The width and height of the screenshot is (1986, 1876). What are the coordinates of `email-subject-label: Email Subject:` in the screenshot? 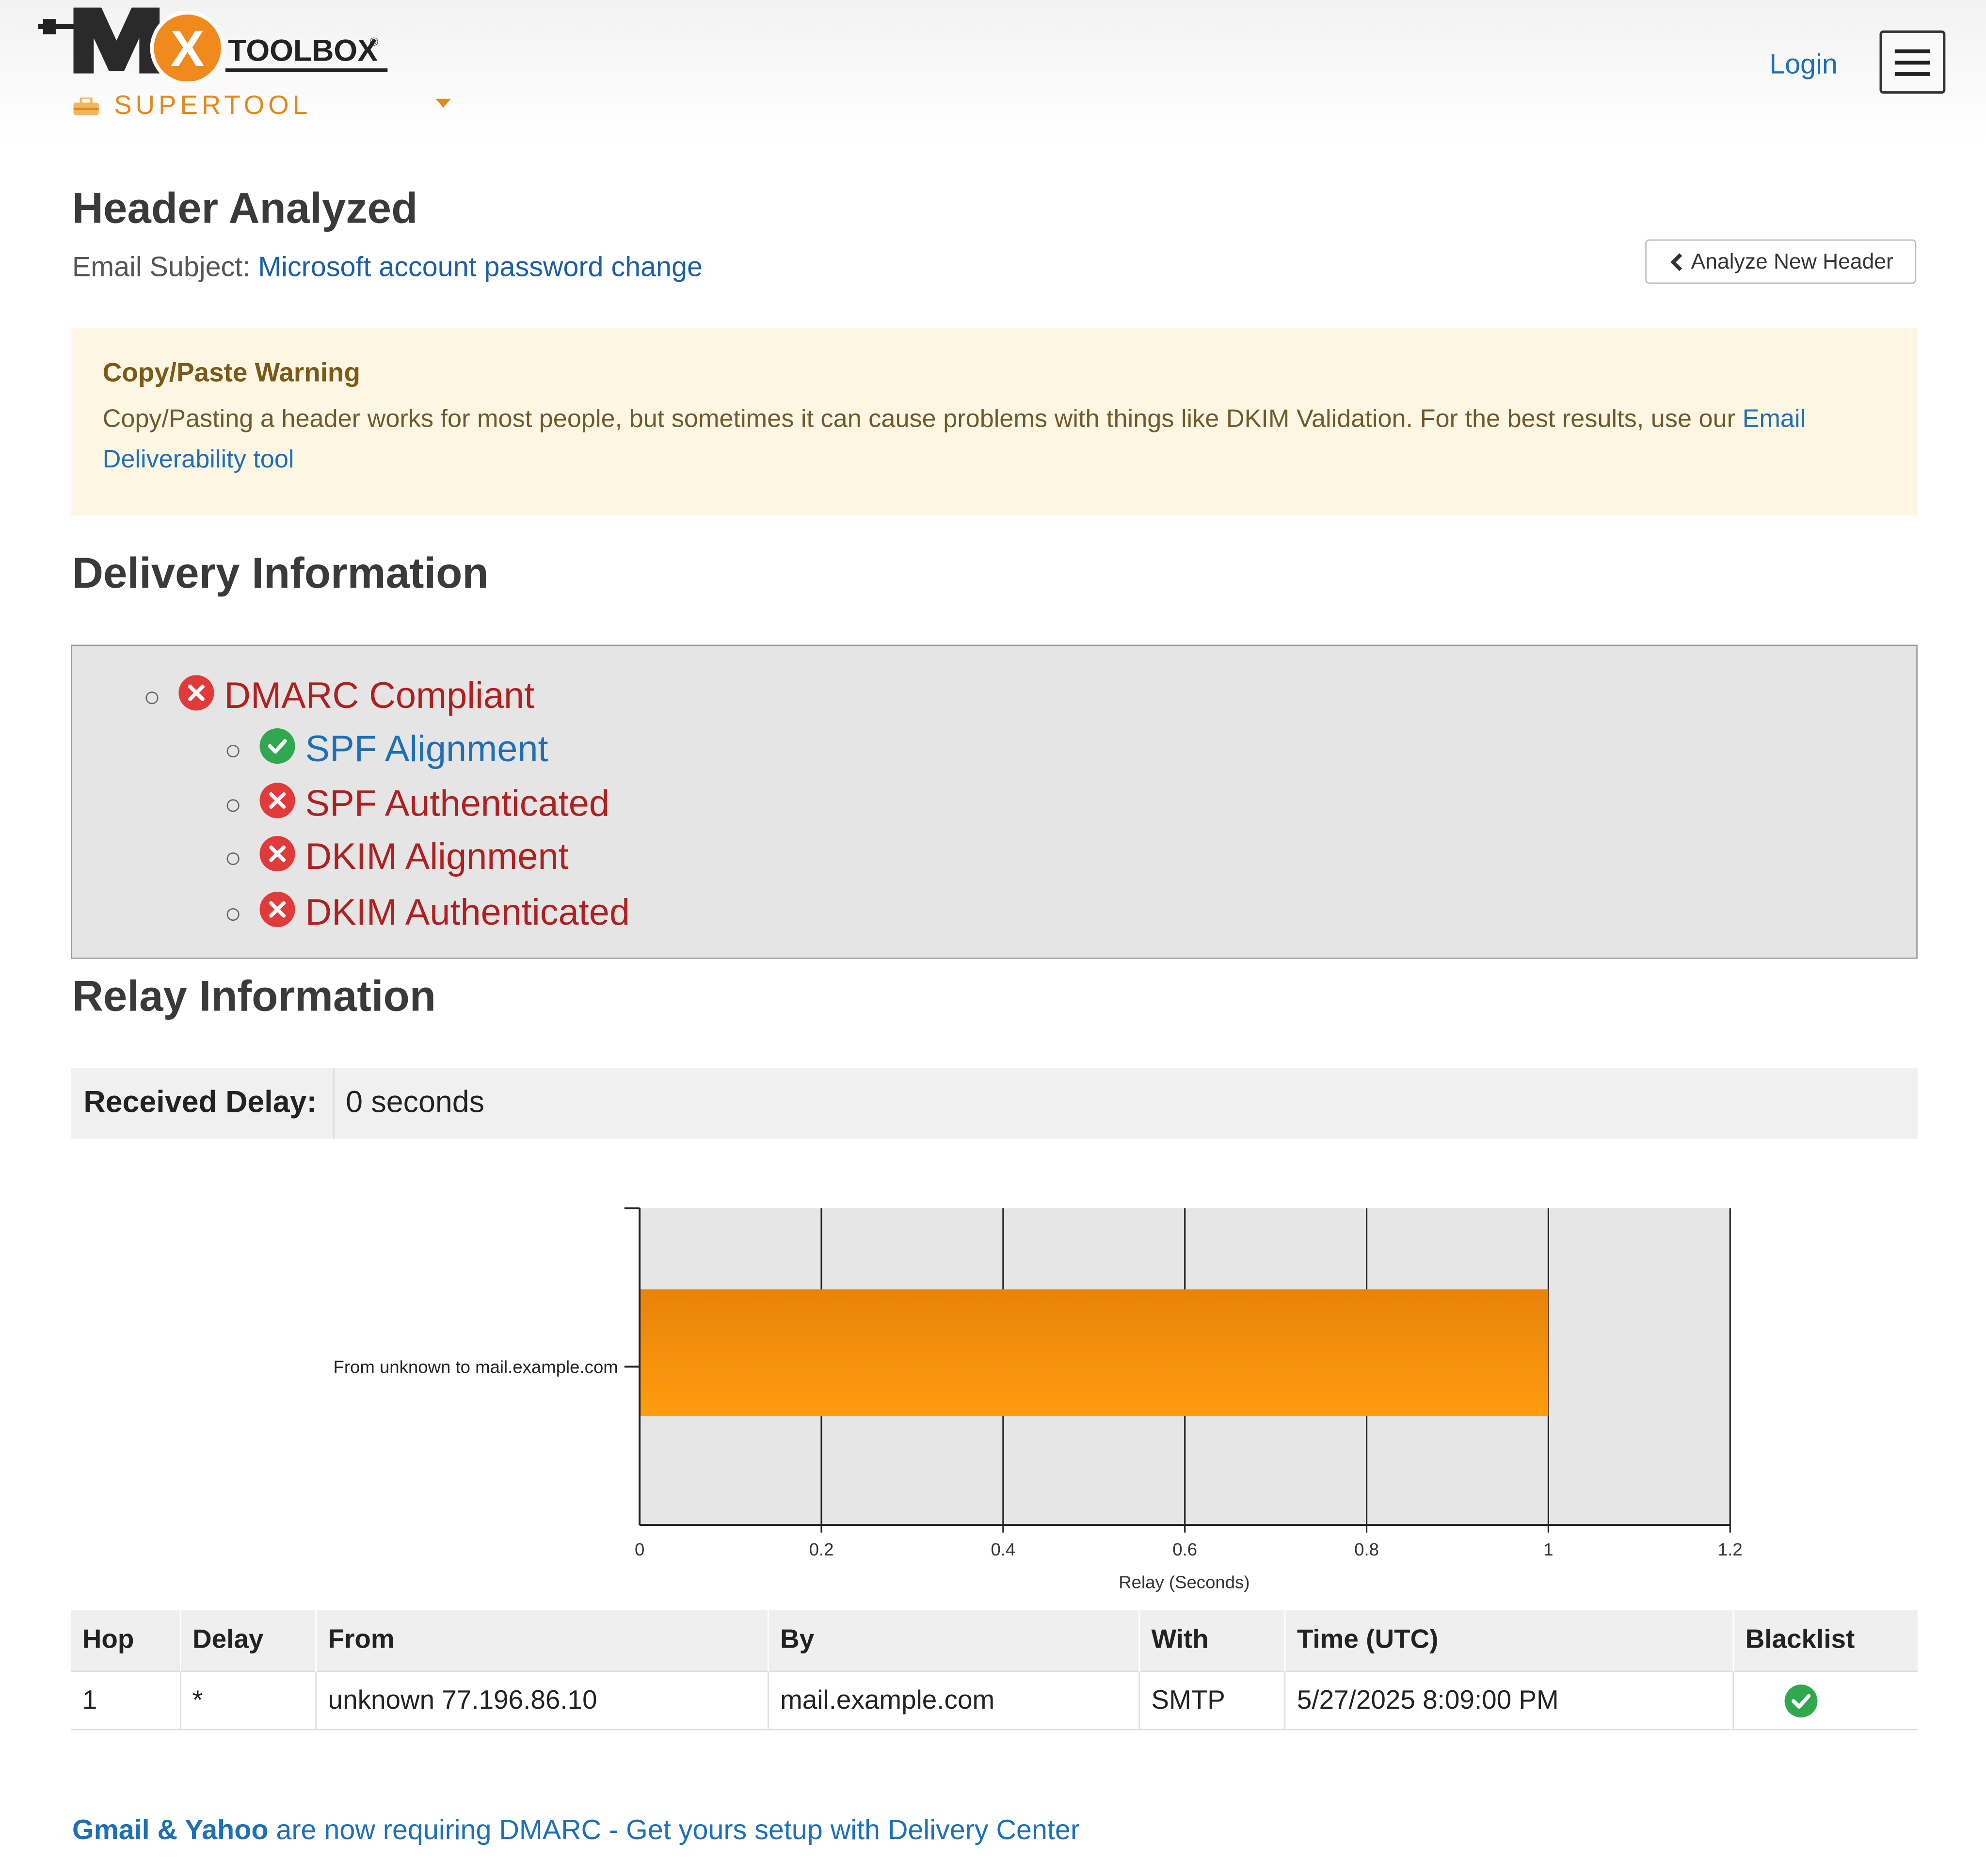 It's located at (161, 267).